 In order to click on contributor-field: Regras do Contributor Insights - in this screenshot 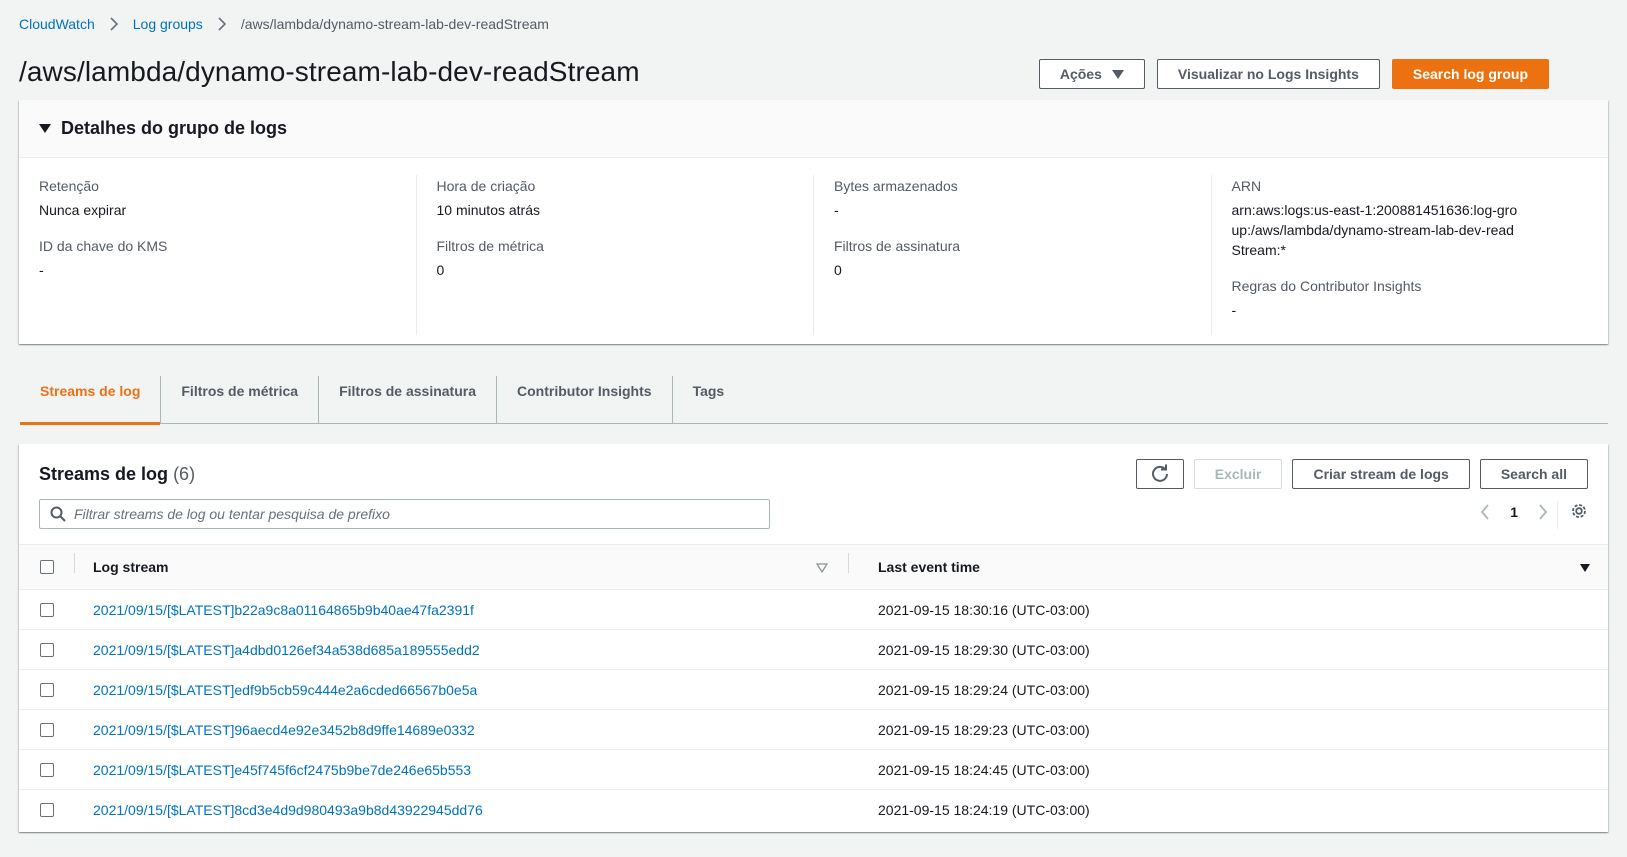, I will do `click(1410, 297)`.